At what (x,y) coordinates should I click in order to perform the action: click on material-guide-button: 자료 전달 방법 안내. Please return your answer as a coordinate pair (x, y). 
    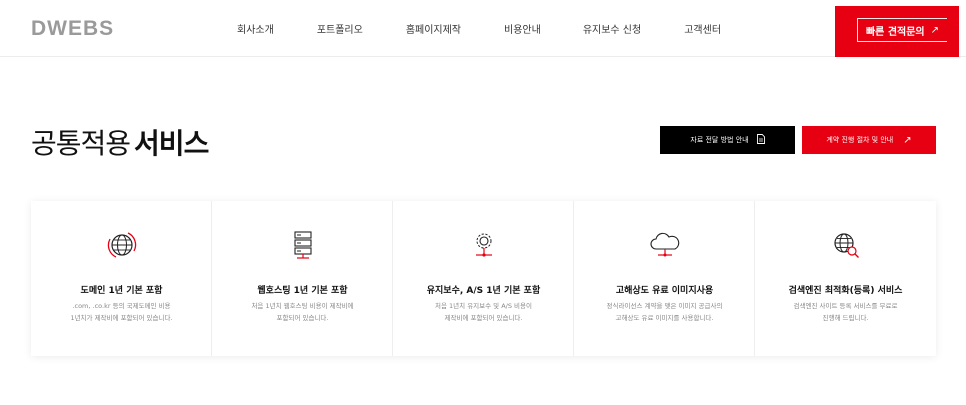
    Looking at the image, I should click on (727, 140).